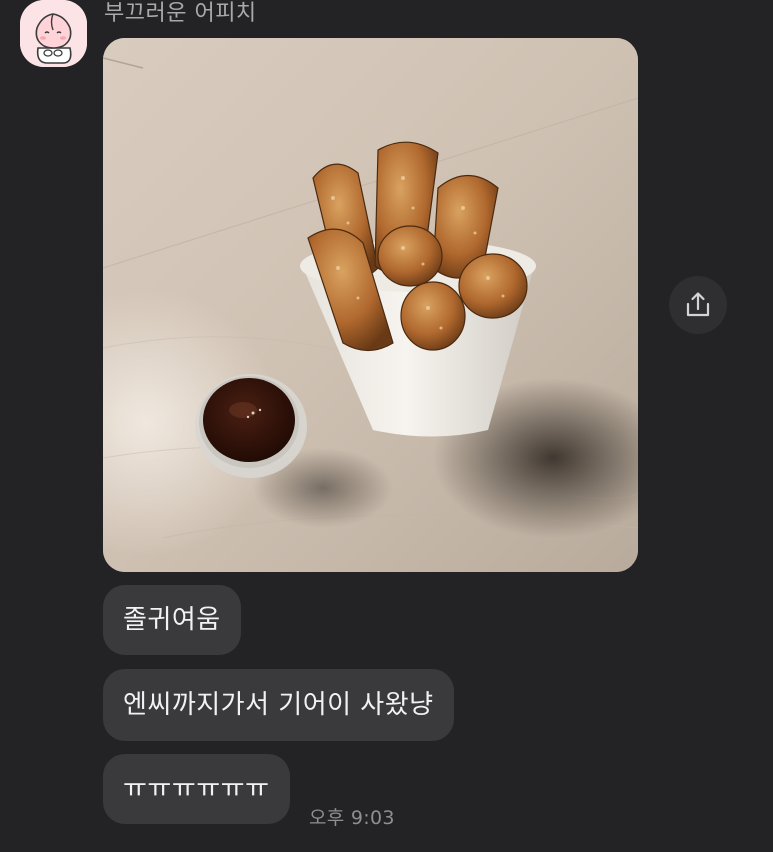 The width and height of the screenshot is (773, 852). What do you see at coordinates (278, 705) in the screenshot?
I see `message-bubble: 엔씨까지가서 기어이 사왔냥` at bounding box center [278, 705].